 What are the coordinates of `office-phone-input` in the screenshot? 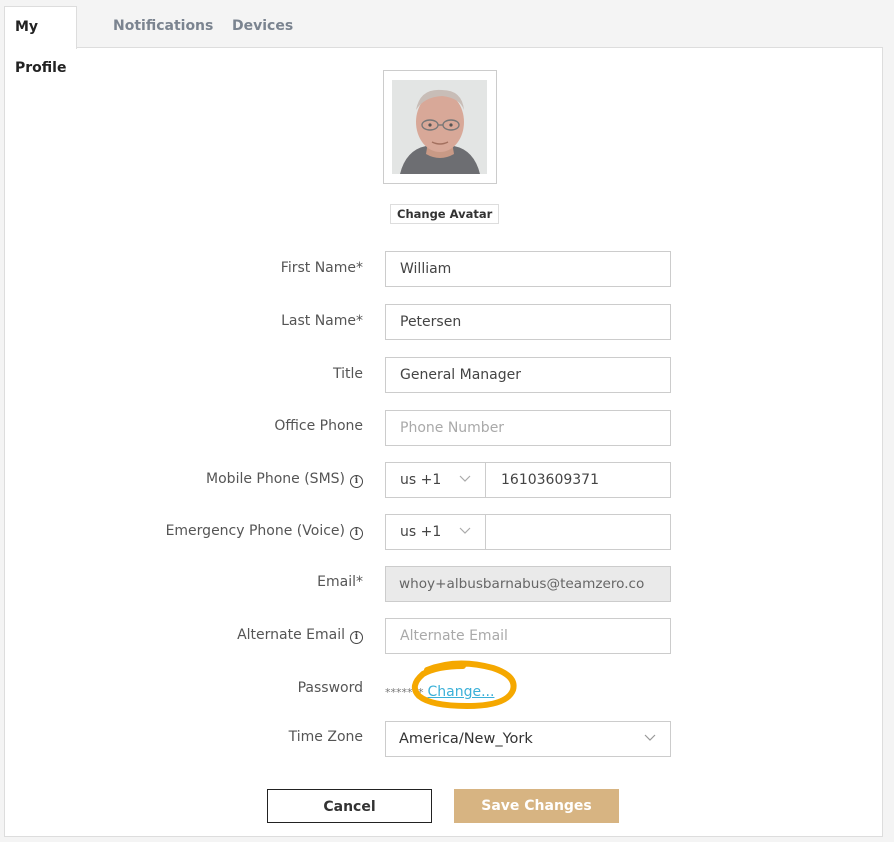 It's located at (528, 428).